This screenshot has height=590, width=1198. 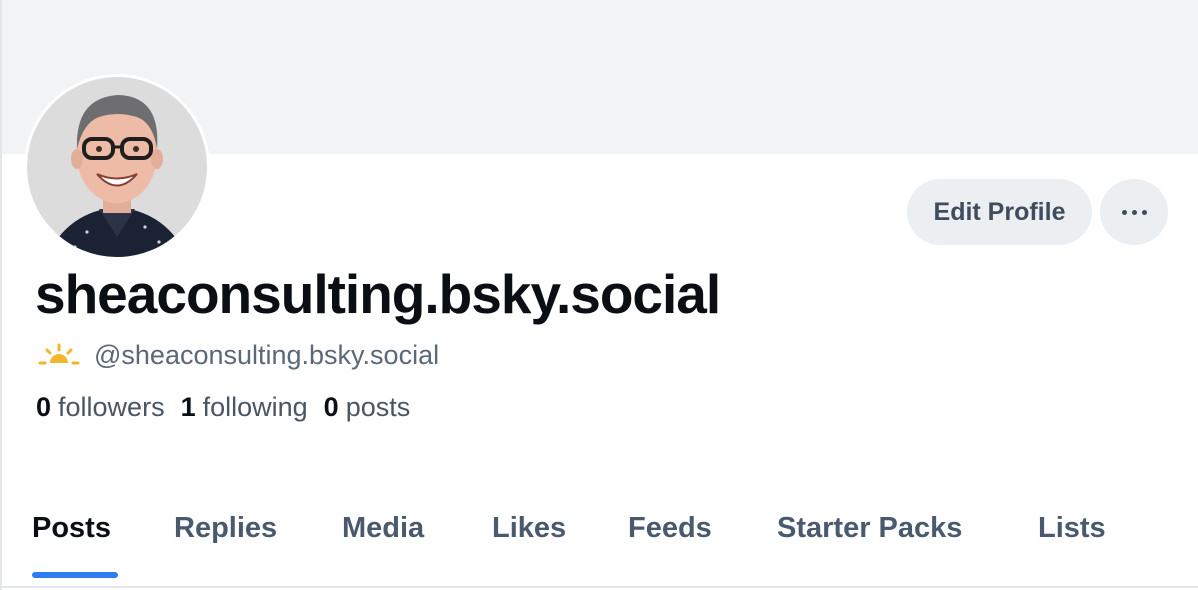 I want to click on active-tab-indicator, so click(x=75, y=575).